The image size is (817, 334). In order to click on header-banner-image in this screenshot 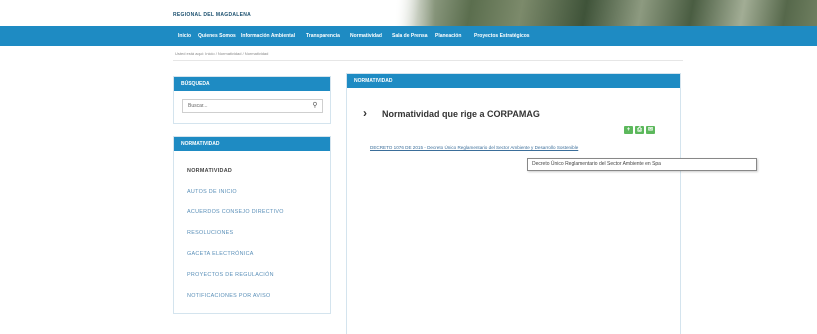, I will do `click(606, 13)`.